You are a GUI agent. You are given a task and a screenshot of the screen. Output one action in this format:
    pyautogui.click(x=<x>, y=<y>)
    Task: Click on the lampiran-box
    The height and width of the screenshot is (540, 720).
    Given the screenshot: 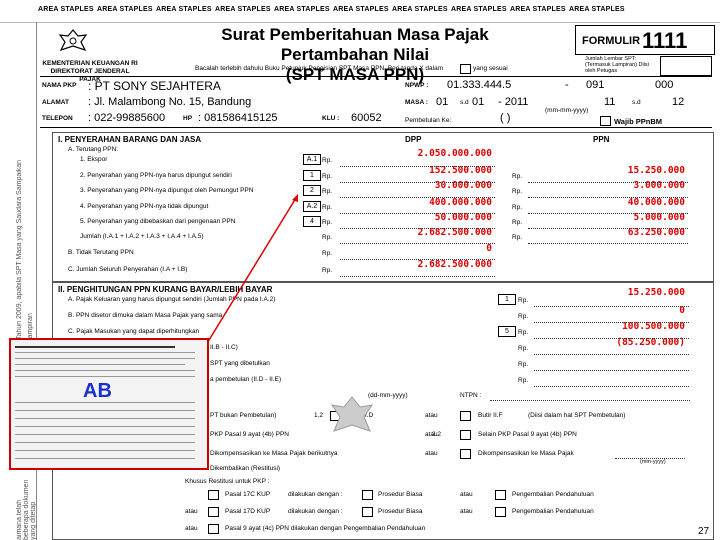 What is the action you would take?
    pyautogui.click(x=686, y=66)
    